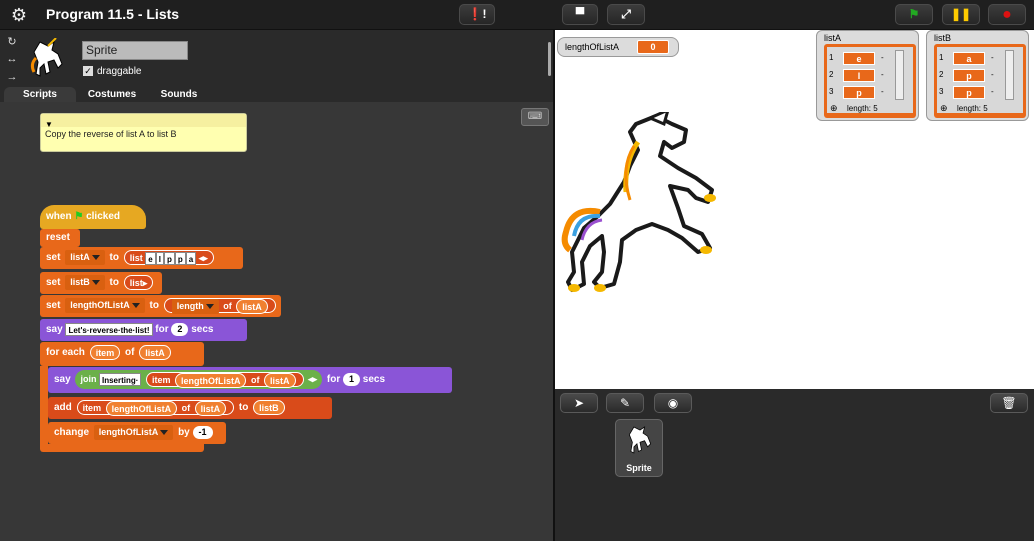 The image size is (1034, 541). I want to click on length-dropdown: length, so click(195, 306).